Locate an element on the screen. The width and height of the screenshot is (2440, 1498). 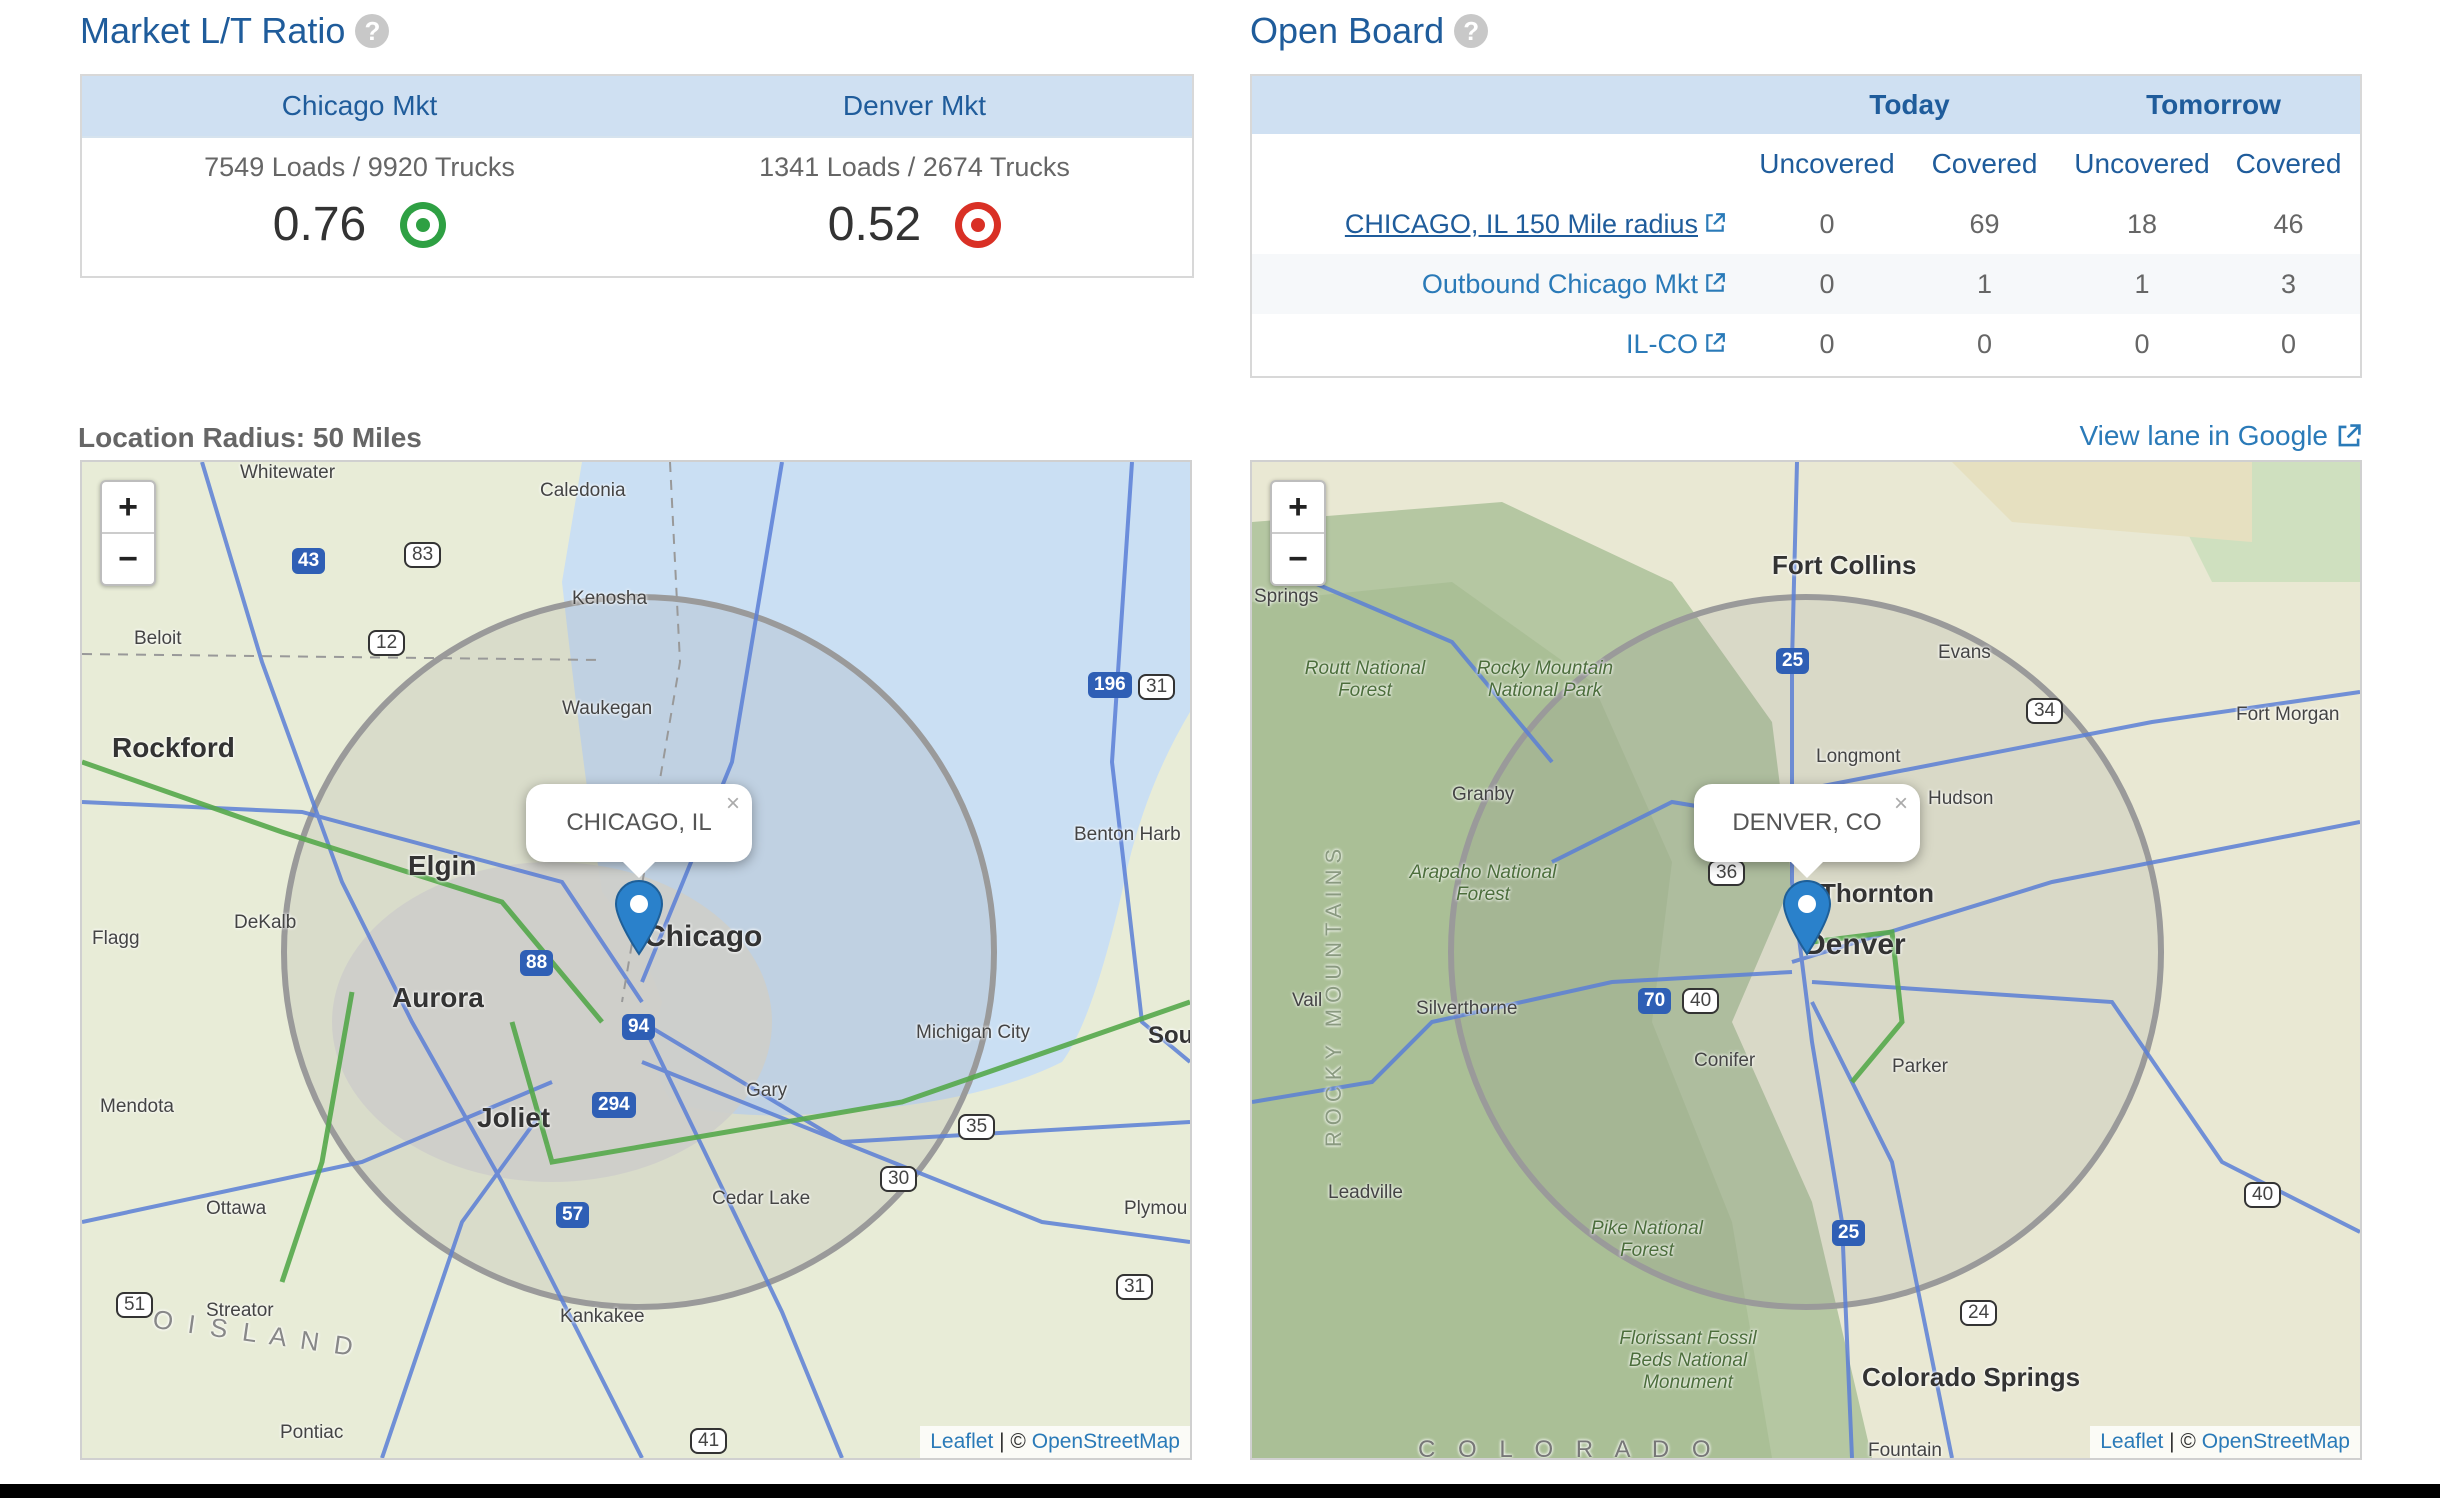
forest-label: Arapaho National Forest is located at coordinates (1483, 883).